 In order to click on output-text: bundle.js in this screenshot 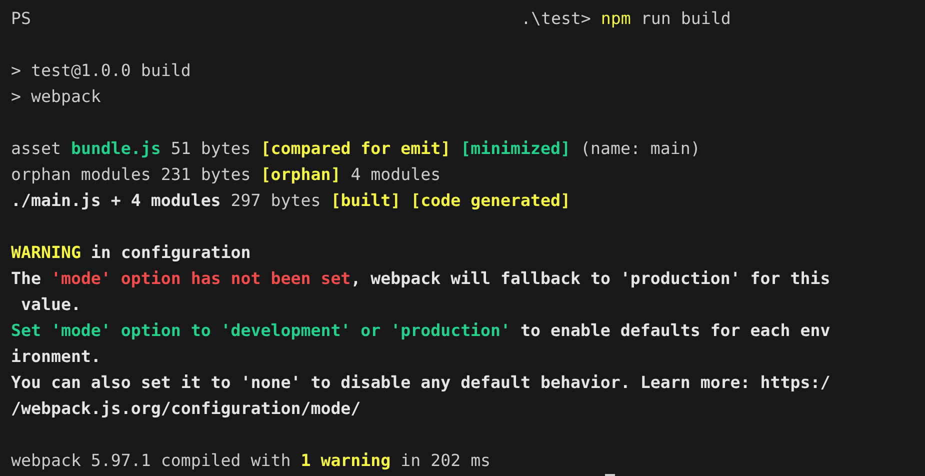, I will do `click(115, 149)`.